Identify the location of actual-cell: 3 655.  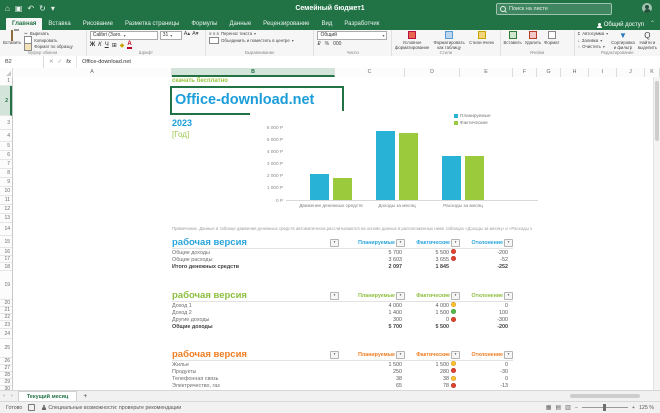
(426, 260).